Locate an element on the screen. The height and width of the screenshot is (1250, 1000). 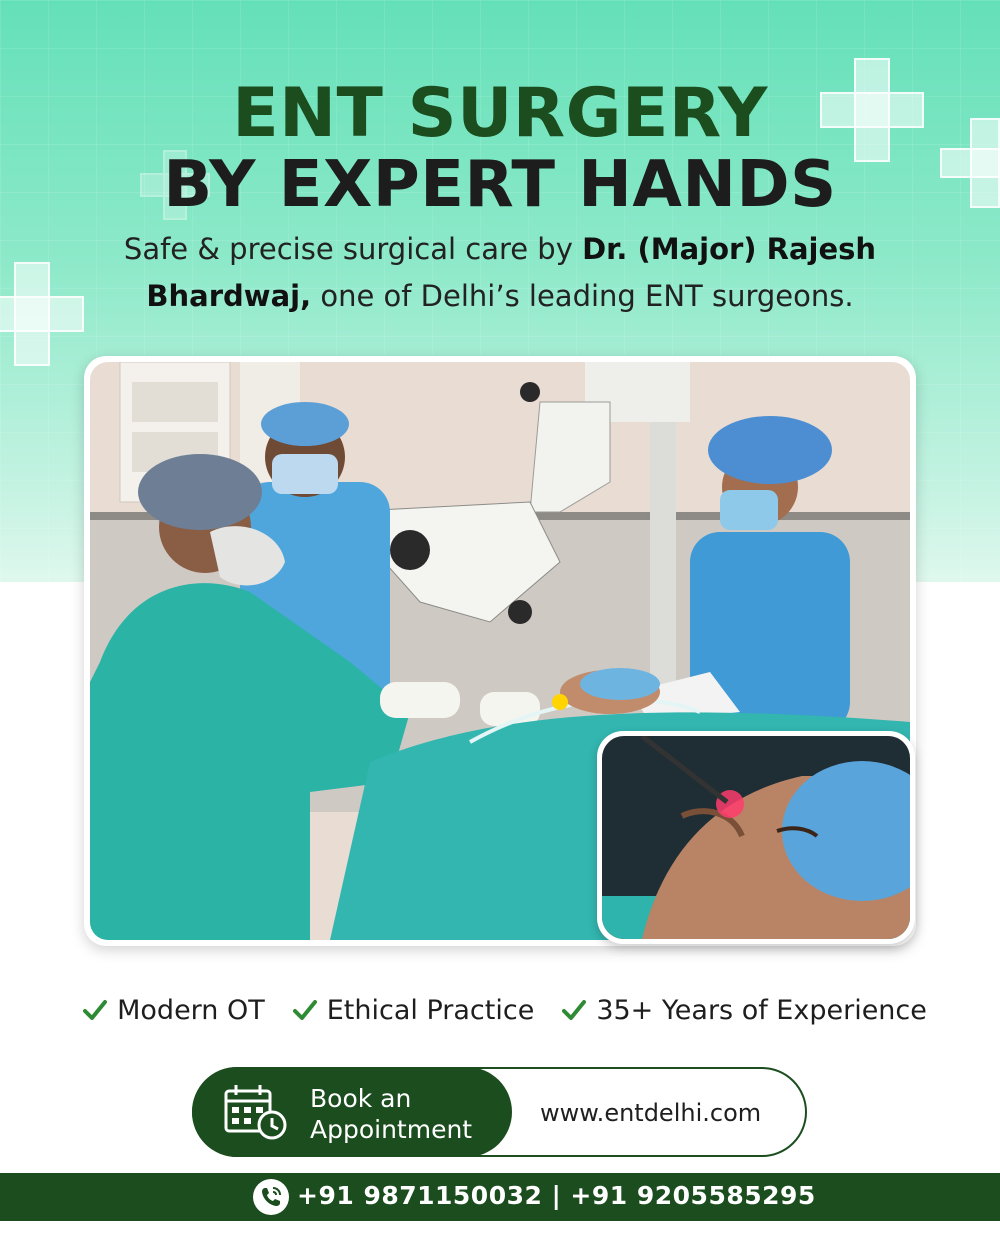
book-appointment-button: Book an Appointment is located at coordinates (352, 1112).